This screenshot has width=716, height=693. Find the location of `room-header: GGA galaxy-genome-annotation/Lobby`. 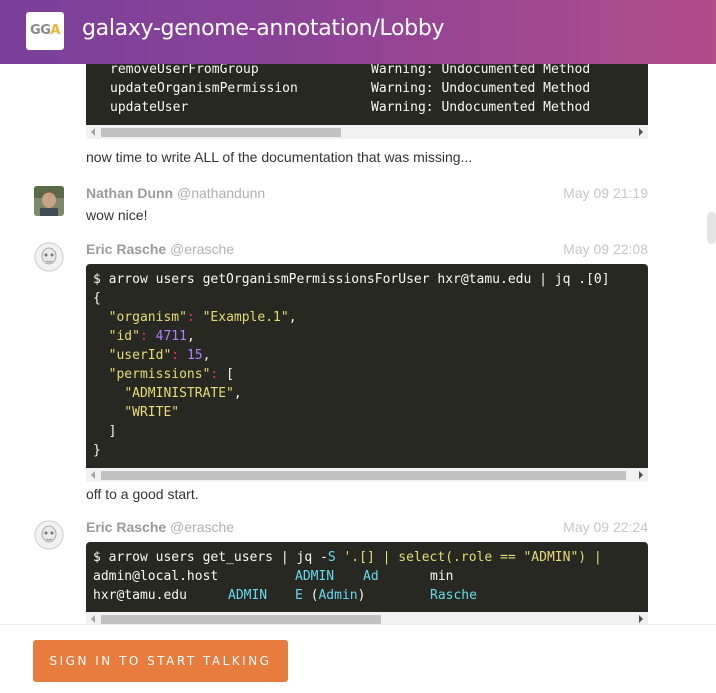

room-header: GGA galaxy-genome-annotation/Lobby is located at coordinates (358, 32).